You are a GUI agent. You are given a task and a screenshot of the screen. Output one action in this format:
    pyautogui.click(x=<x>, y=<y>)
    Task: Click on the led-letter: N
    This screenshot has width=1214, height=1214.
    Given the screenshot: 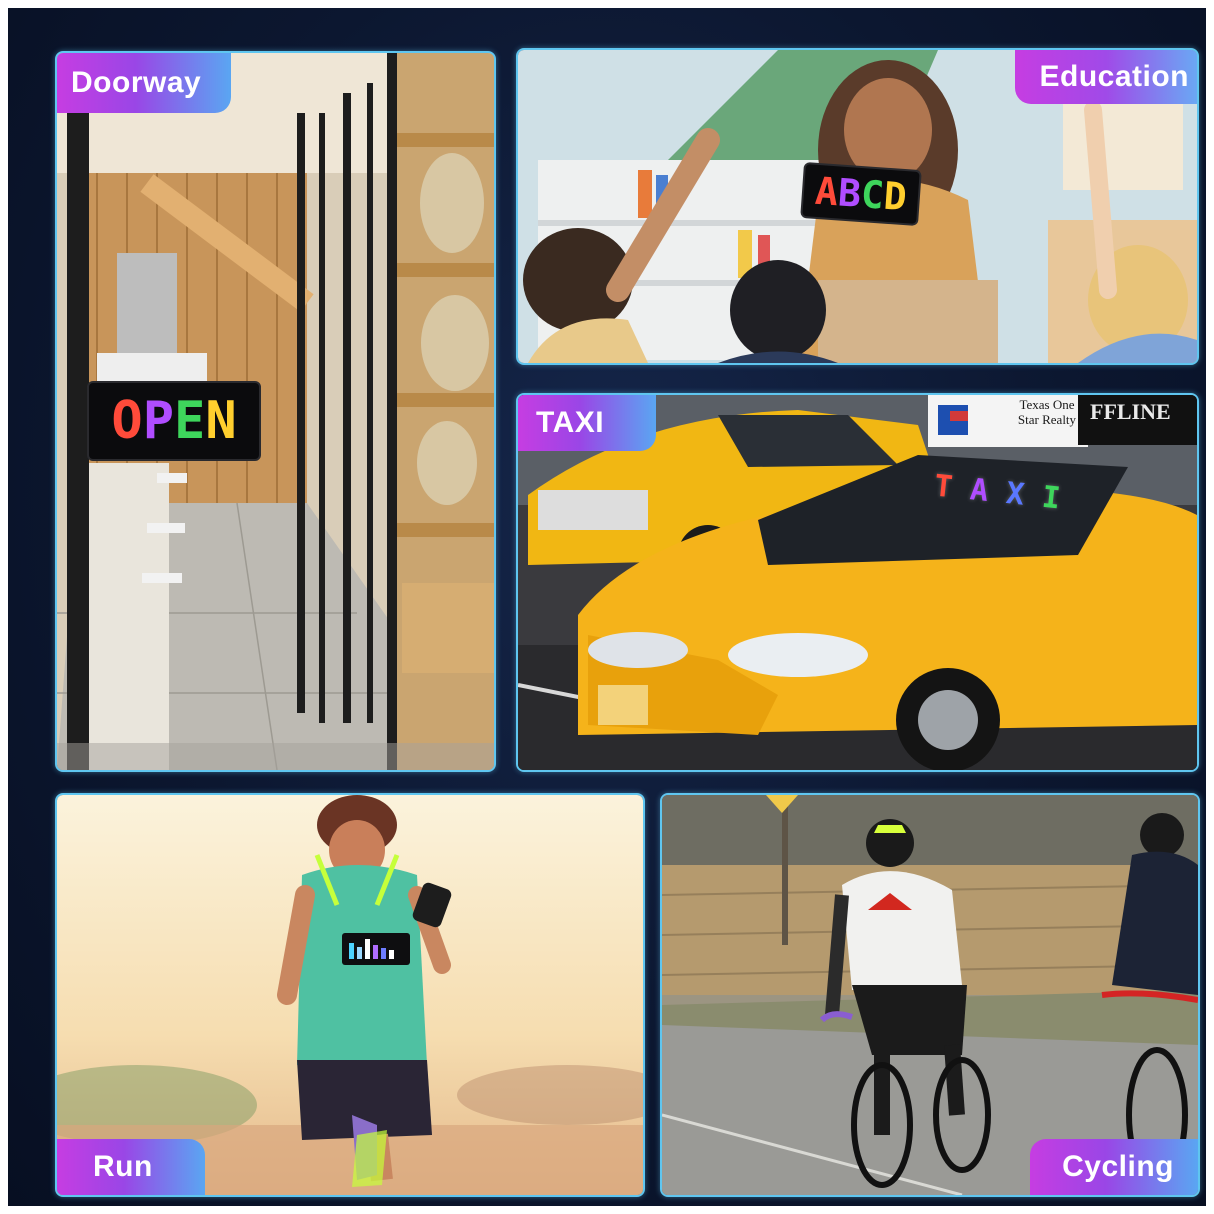 What is the action you would take?
    pyautogui.click(x=221, y=421)
    